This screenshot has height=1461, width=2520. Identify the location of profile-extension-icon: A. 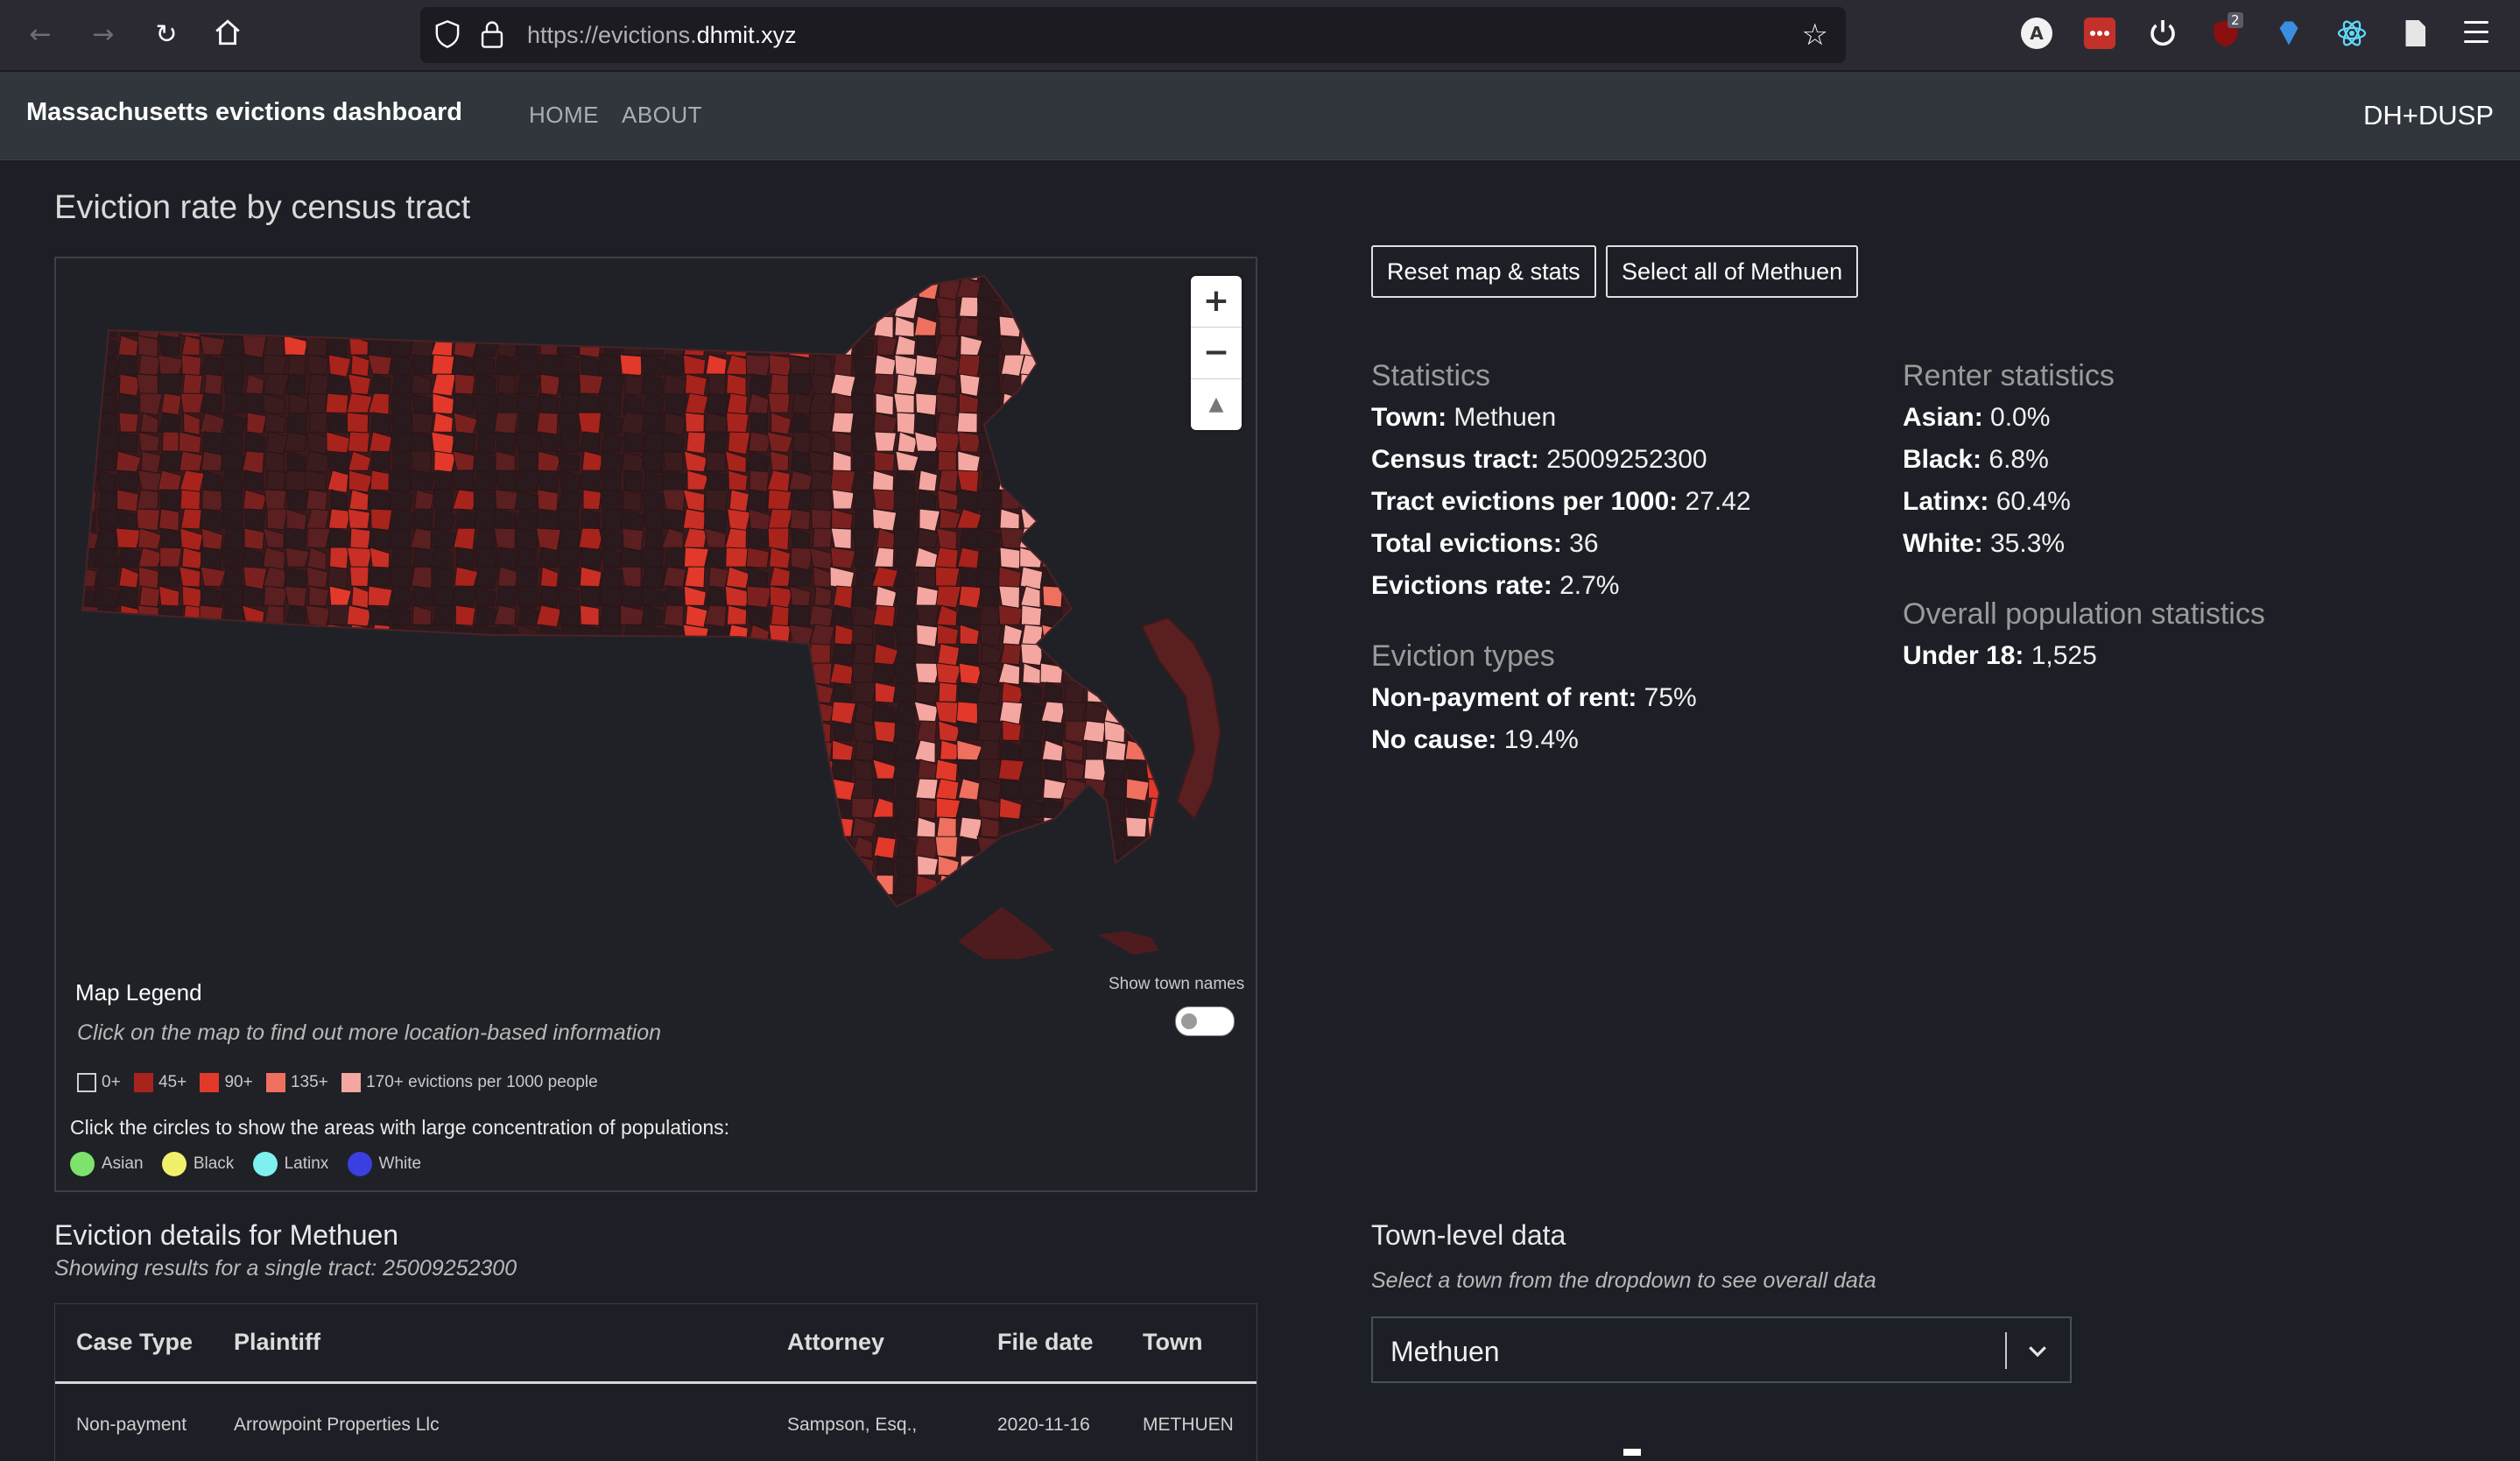
(2036, 33).